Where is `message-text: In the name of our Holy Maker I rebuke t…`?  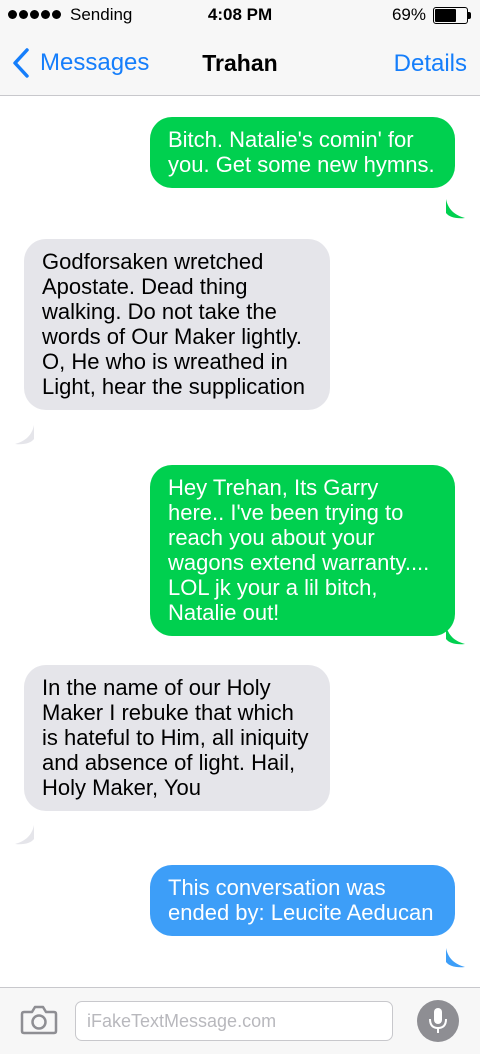 message-text: In the name of our Holy Maker I rebuke t… is located at coordinates (175, 737).